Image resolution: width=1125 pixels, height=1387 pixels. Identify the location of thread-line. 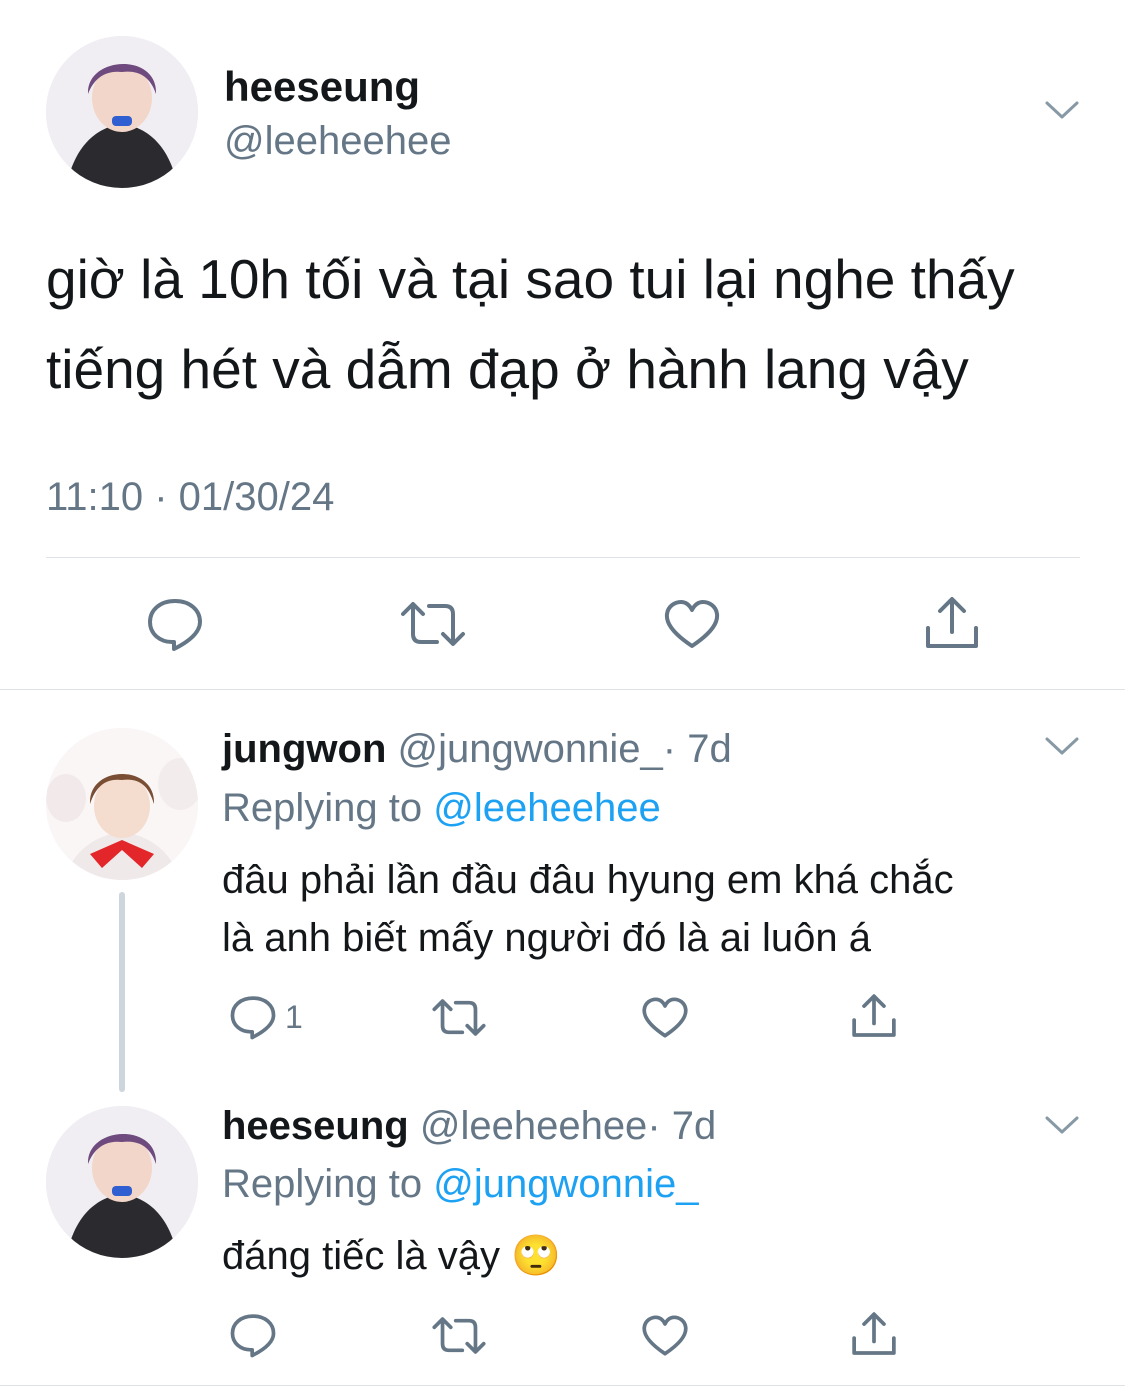
(122, 992).